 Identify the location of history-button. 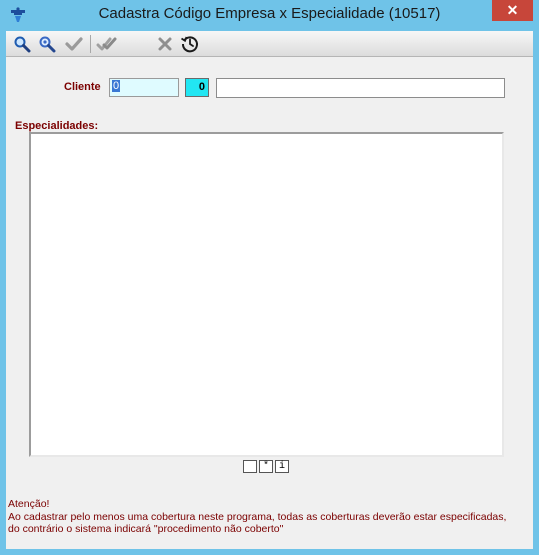
(190, 44).